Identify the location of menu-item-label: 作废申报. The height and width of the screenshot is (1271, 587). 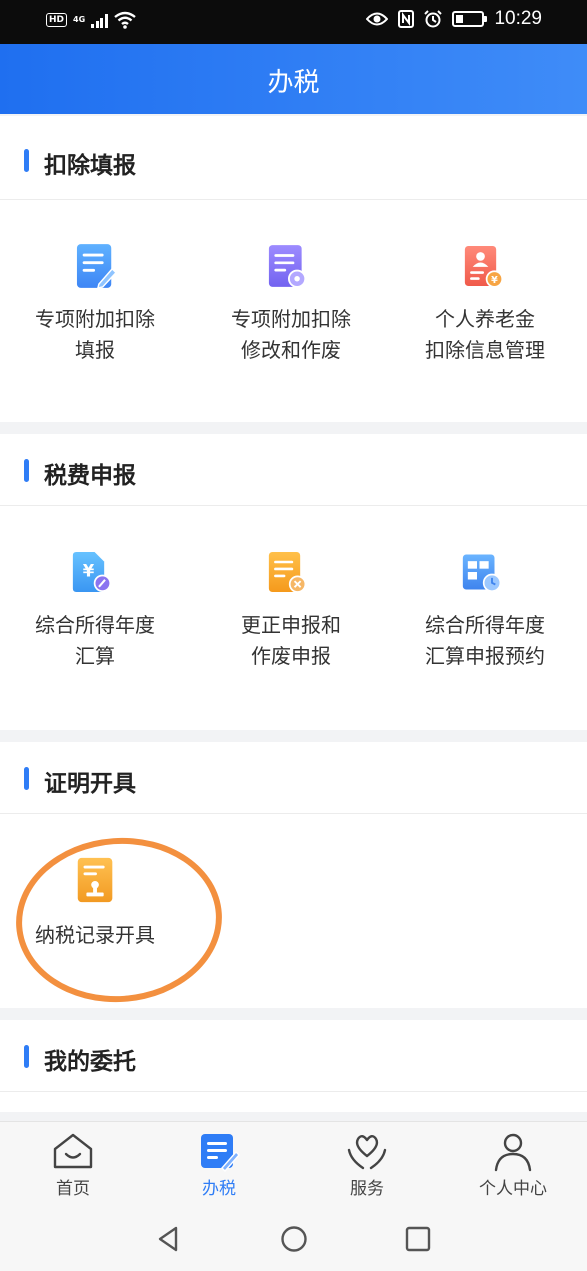
(291, 656).